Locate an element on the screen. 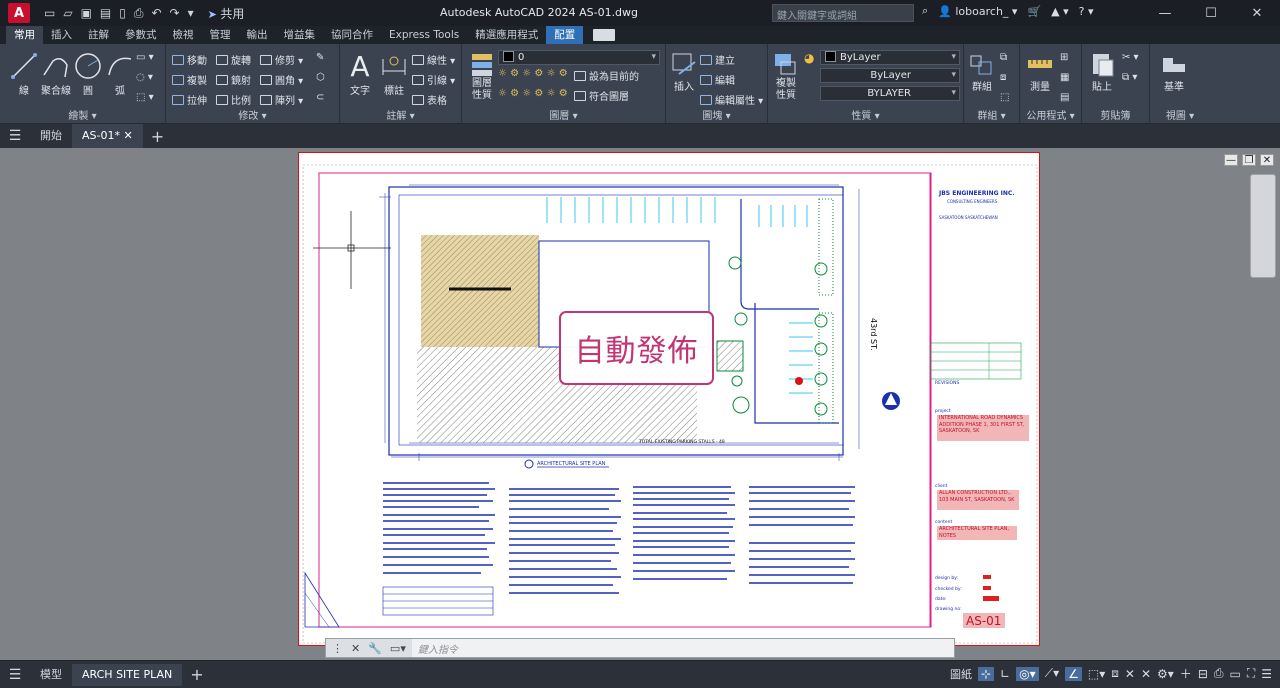 Image resolution: width=1280 pixels, height=688 pixels. linear-button: 線性 ▾ is located at coordinates (433, 59).